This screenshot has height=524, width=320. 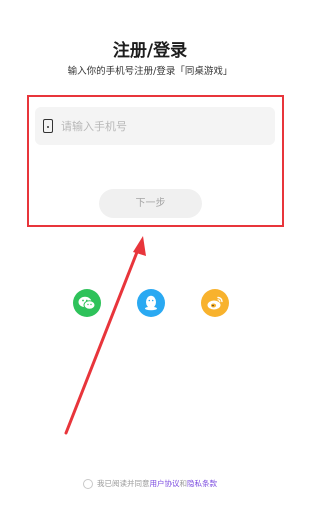 What do you see at coordinates (165, 483) in the screenshot?
I see `user-agreement-link: 用户协议` at bounding box center [165, 483].